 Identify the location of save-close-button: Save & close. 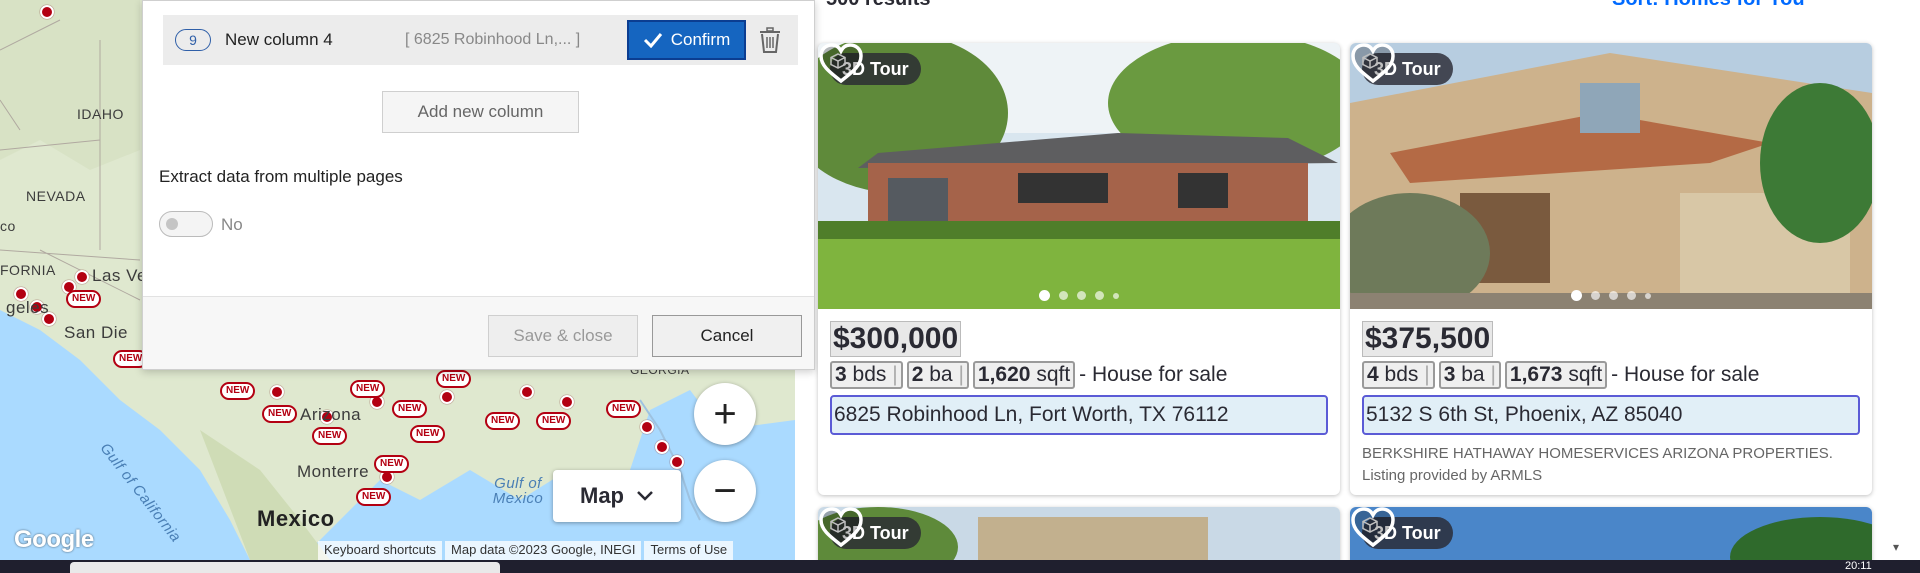
(563, 336).